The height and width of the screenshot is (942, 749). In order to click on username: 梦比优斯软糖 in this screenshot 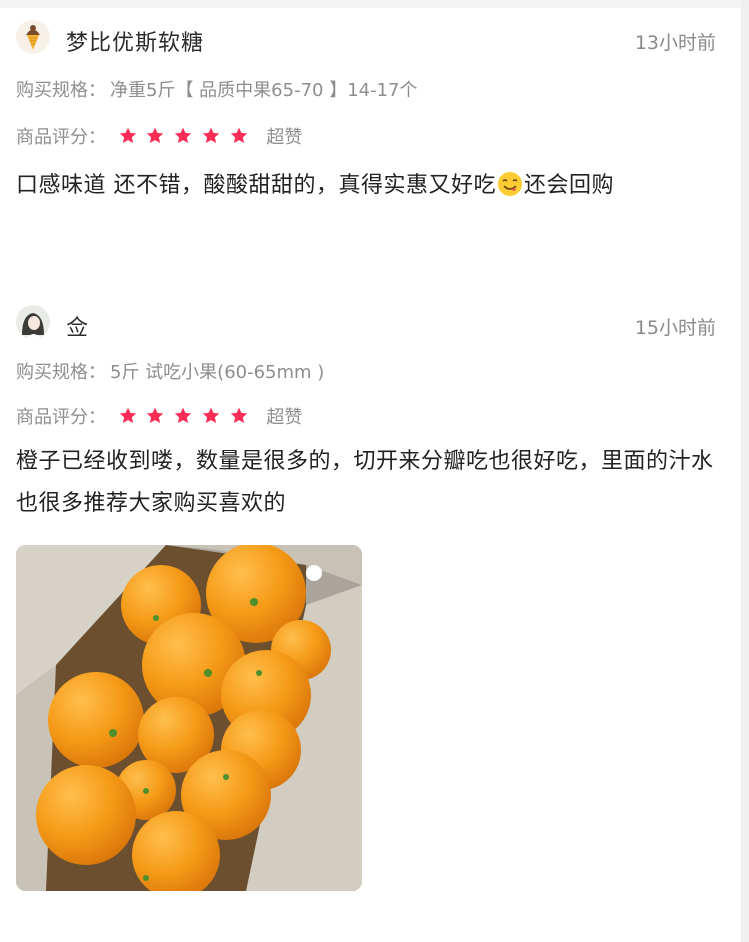, I will do `click(135, 41)`.